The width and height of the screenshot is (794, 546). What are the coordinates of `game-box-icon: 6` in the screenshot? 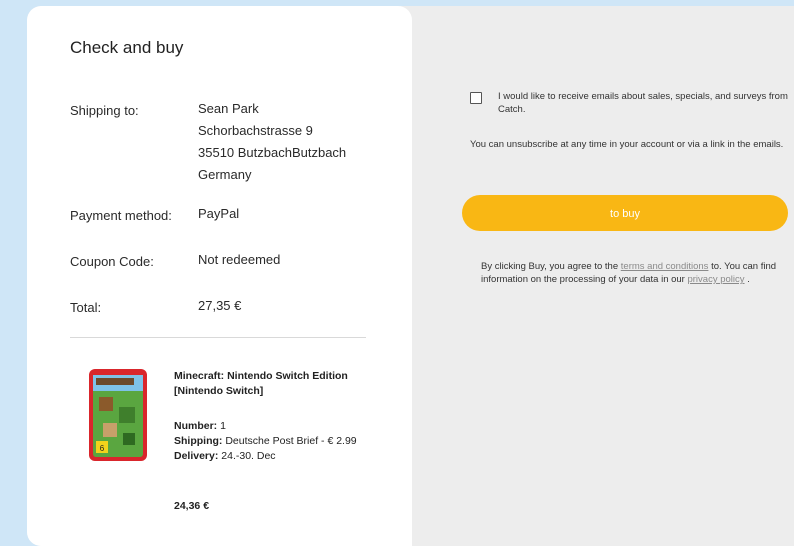 It's located at (118, 415).